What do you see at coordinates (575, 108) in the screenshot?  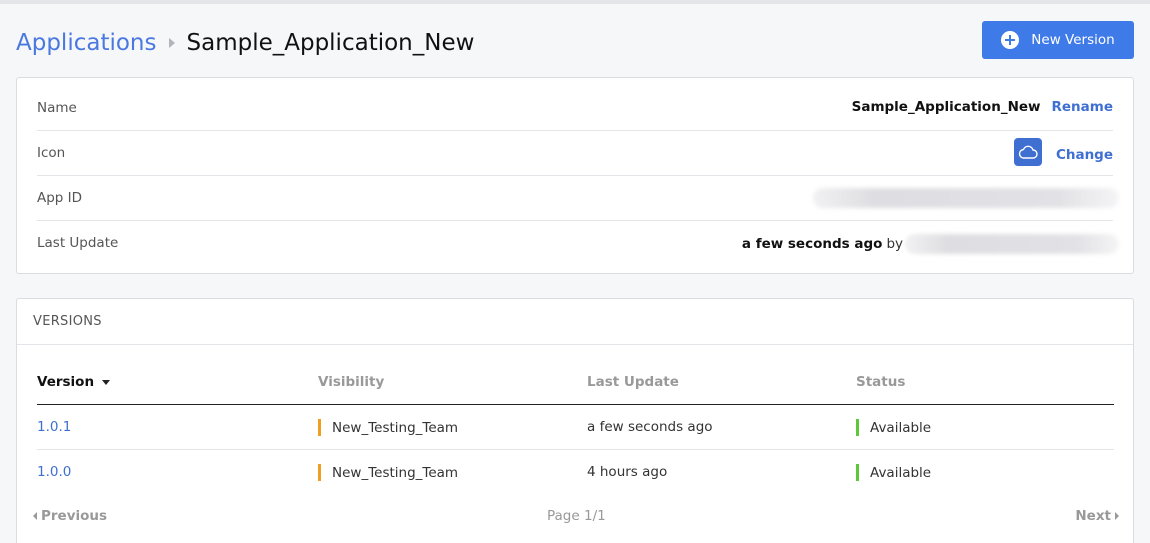 I see `info-row-name: Name Sample_Application_New Rename` at bounding box center [575, 108].